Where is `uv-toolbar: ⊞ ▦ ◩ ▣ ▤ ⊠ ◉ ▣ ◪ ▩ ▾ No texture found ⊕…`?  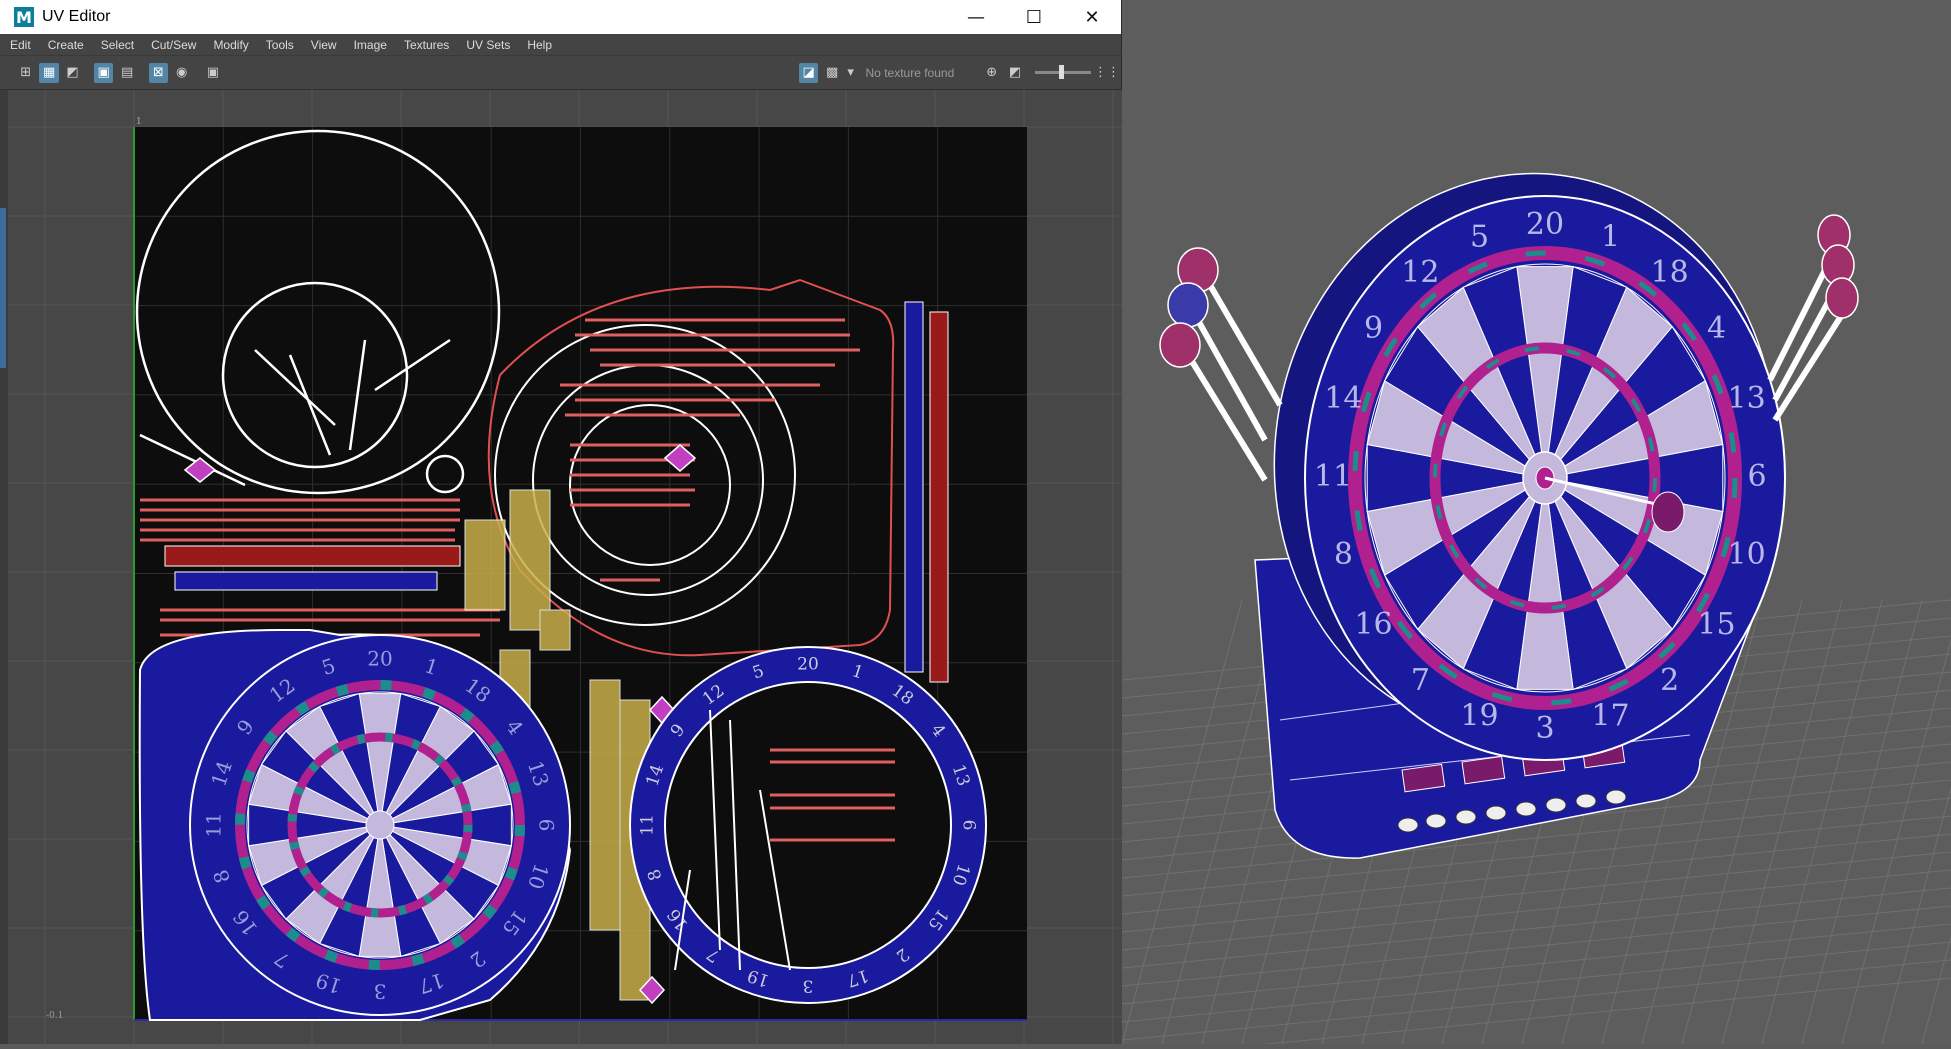 uv-toolbar: ⊞ ▦ ◩ ▣ ▤ ⊠ ◉ ▣ ◪ ▩ ▾ No texture found ⊕… is located at coordinates (560, 73).